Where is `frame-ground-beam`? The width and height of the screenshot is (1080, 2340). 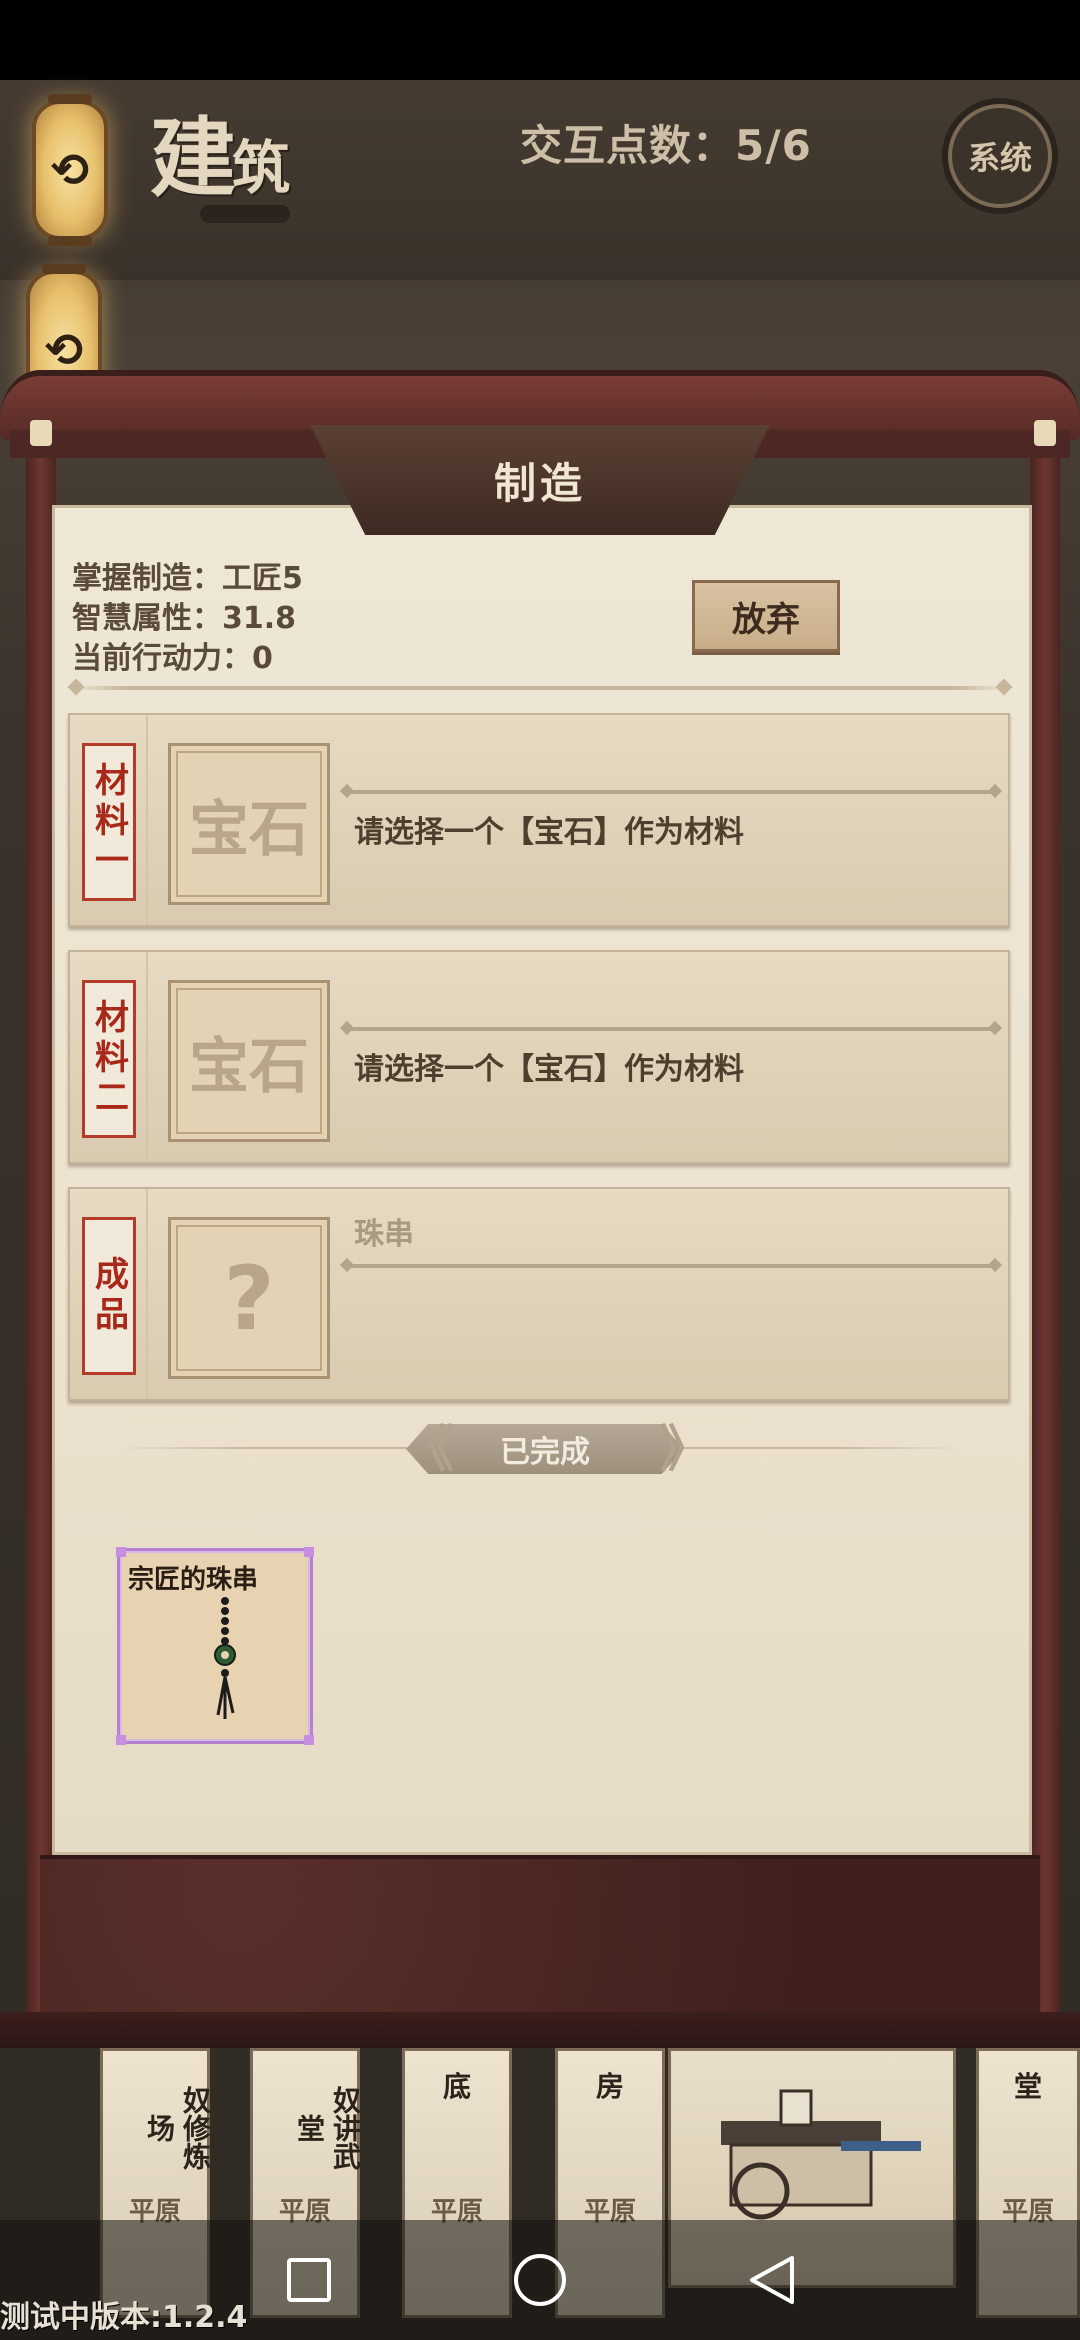 frame-ground-beam is located at coordinates (540, 2030).